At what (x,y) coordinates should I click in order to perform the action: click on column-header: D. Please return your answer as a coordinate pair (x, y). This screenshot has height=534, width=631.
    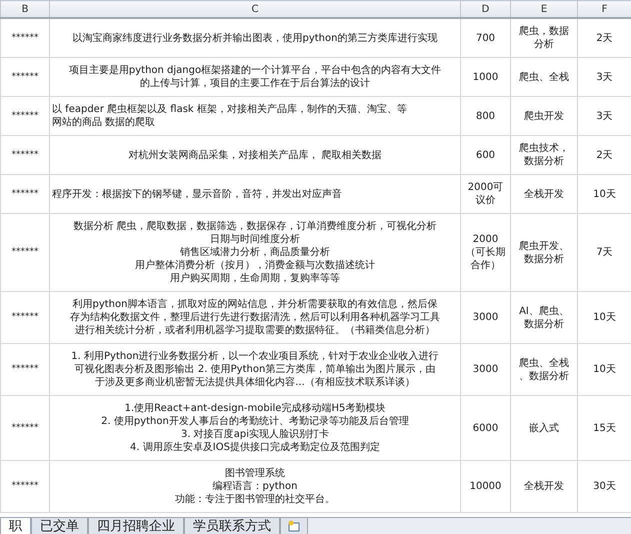
    Looking at the image, I should click on (485, 9).